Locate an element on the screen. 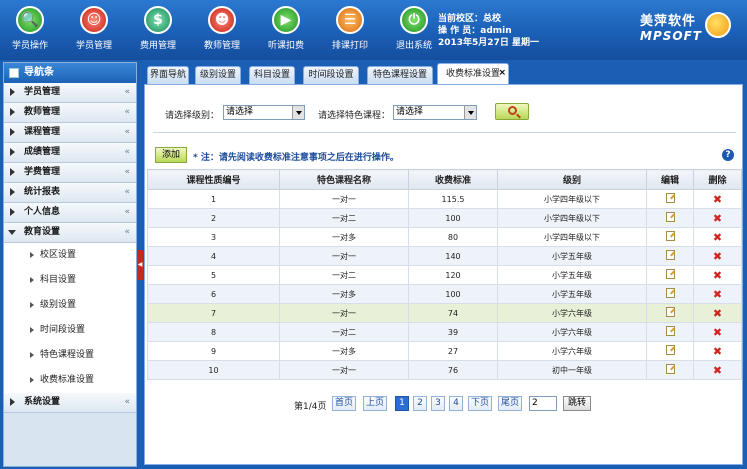 The height and width of the screenshot is (469, 747). column-header: 课程性质编号 is located at coordinates (213, 179).